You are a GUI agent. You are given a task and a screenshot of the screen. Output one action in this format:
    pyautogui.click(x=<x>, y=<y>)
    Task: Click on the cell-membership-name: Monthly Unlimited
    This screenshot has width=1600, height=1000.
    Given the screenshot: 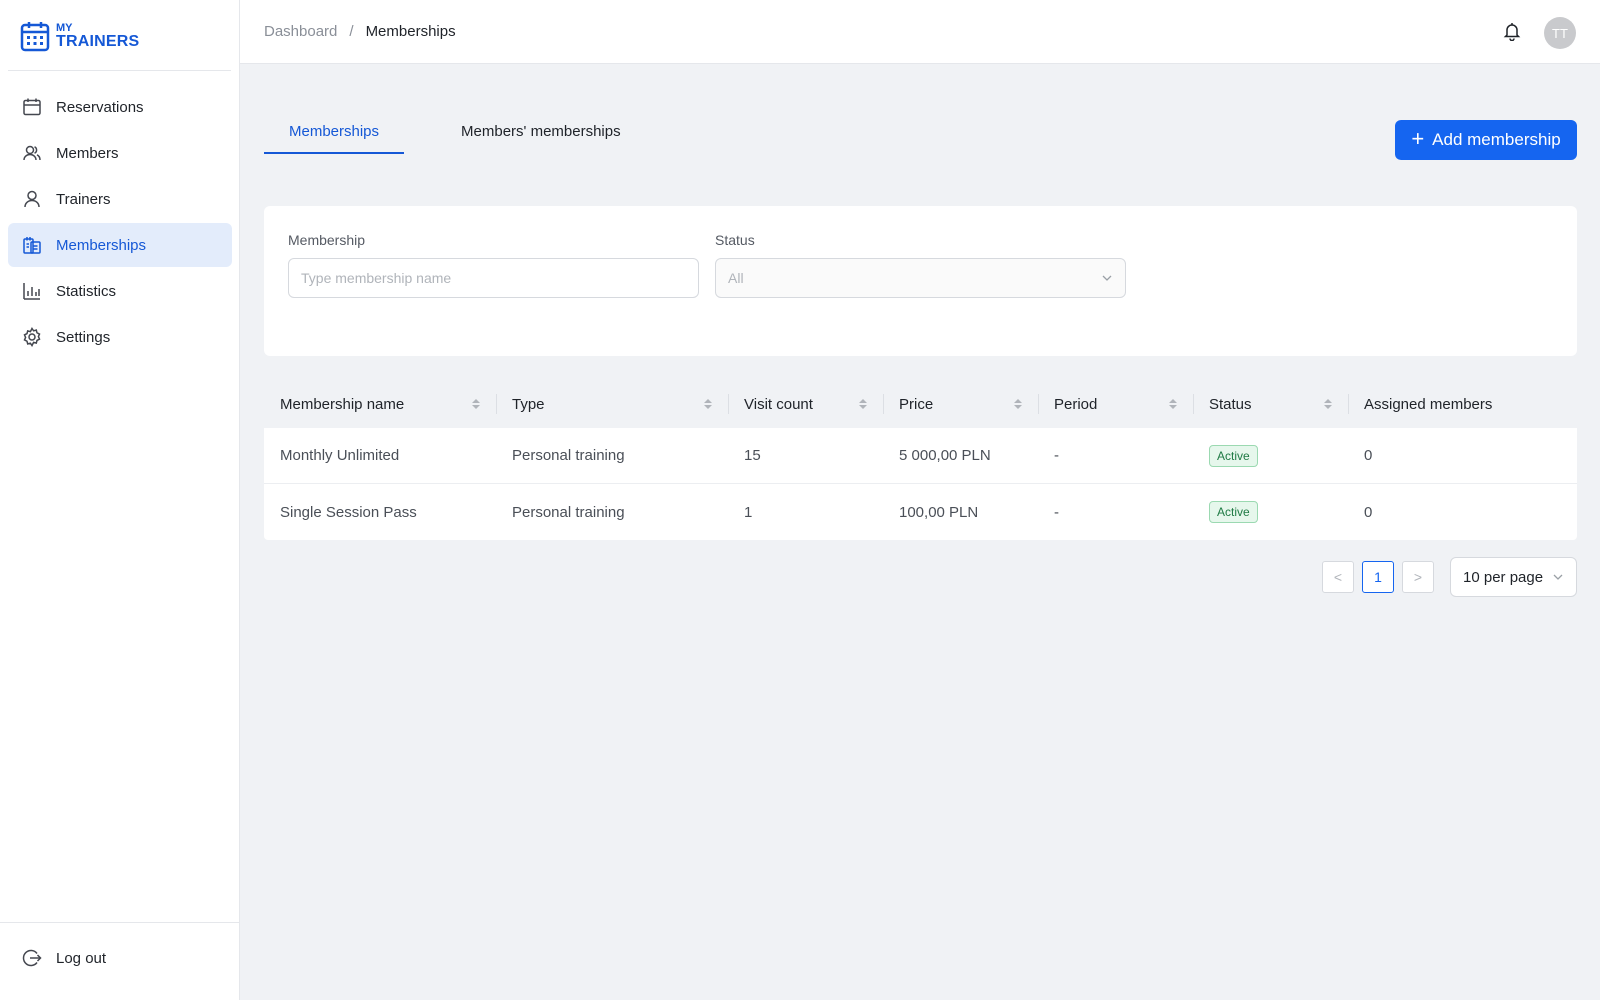 What is the action you would take?
    pyautogui.click(x=340, y=455)
    